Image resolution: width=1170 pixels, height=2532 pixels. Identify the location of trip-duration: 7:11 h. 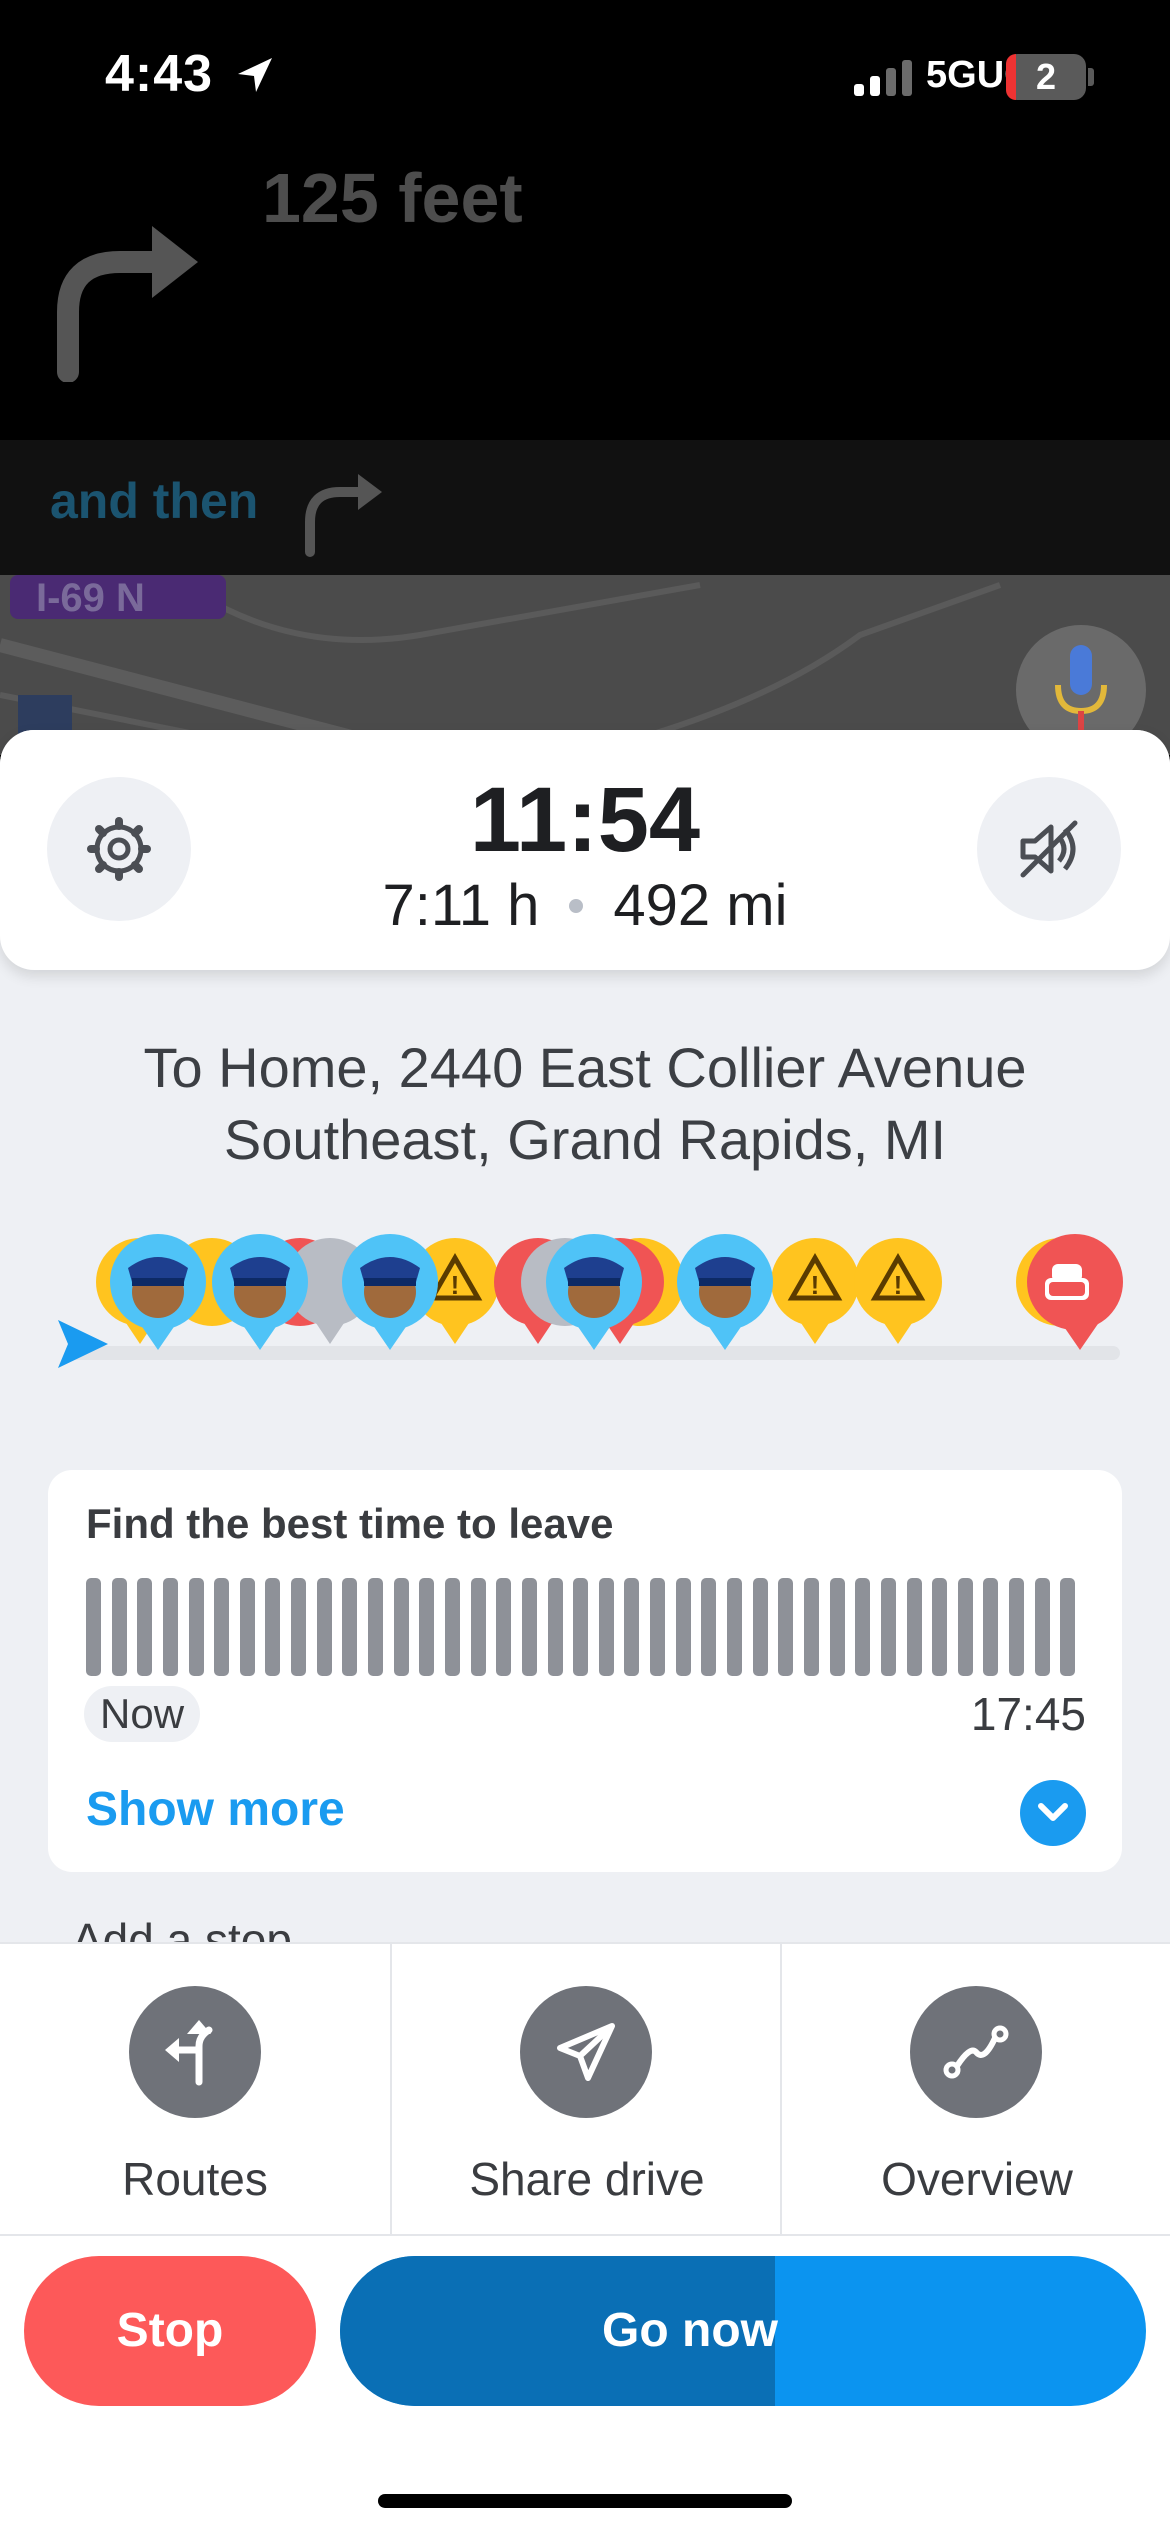
(461, 905).